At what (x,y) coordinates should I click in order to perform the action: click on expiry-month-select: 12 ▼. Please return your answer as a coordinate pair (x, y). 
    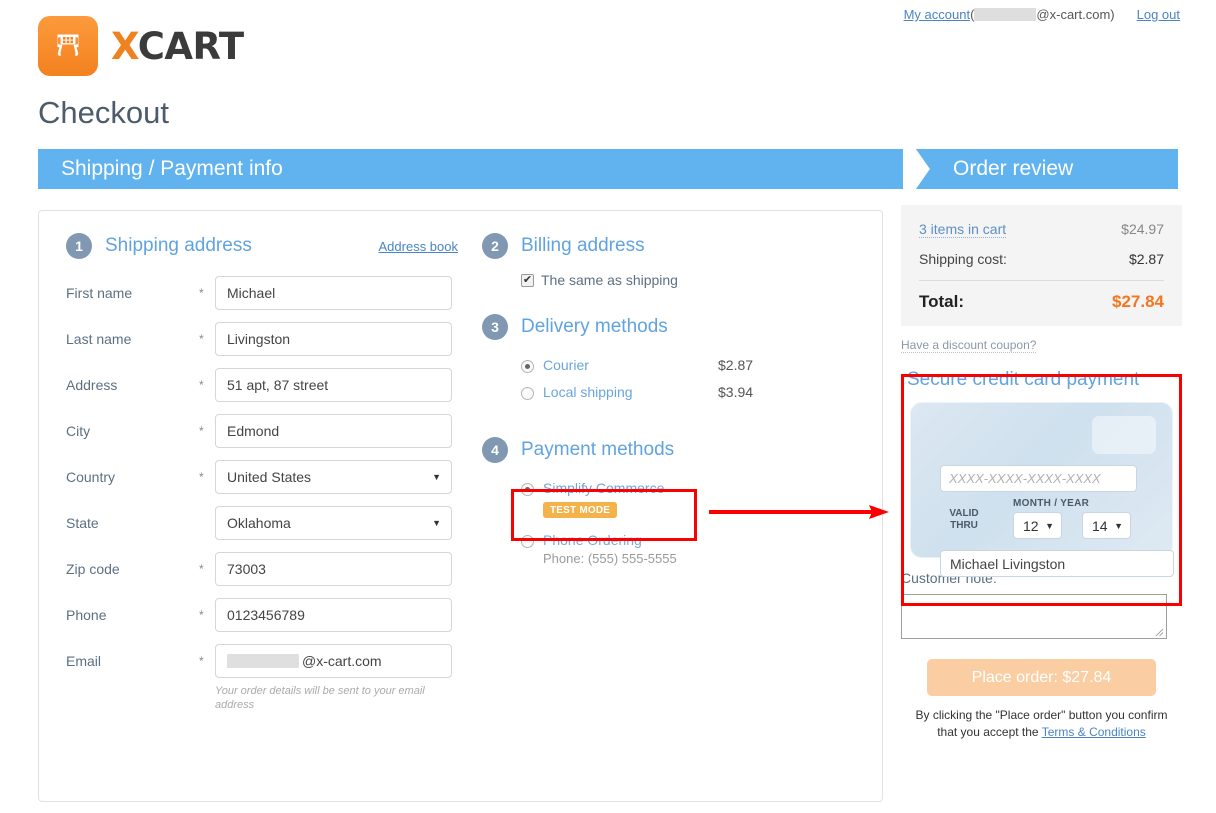
    Looking at the image, I should click on (1037, 525).